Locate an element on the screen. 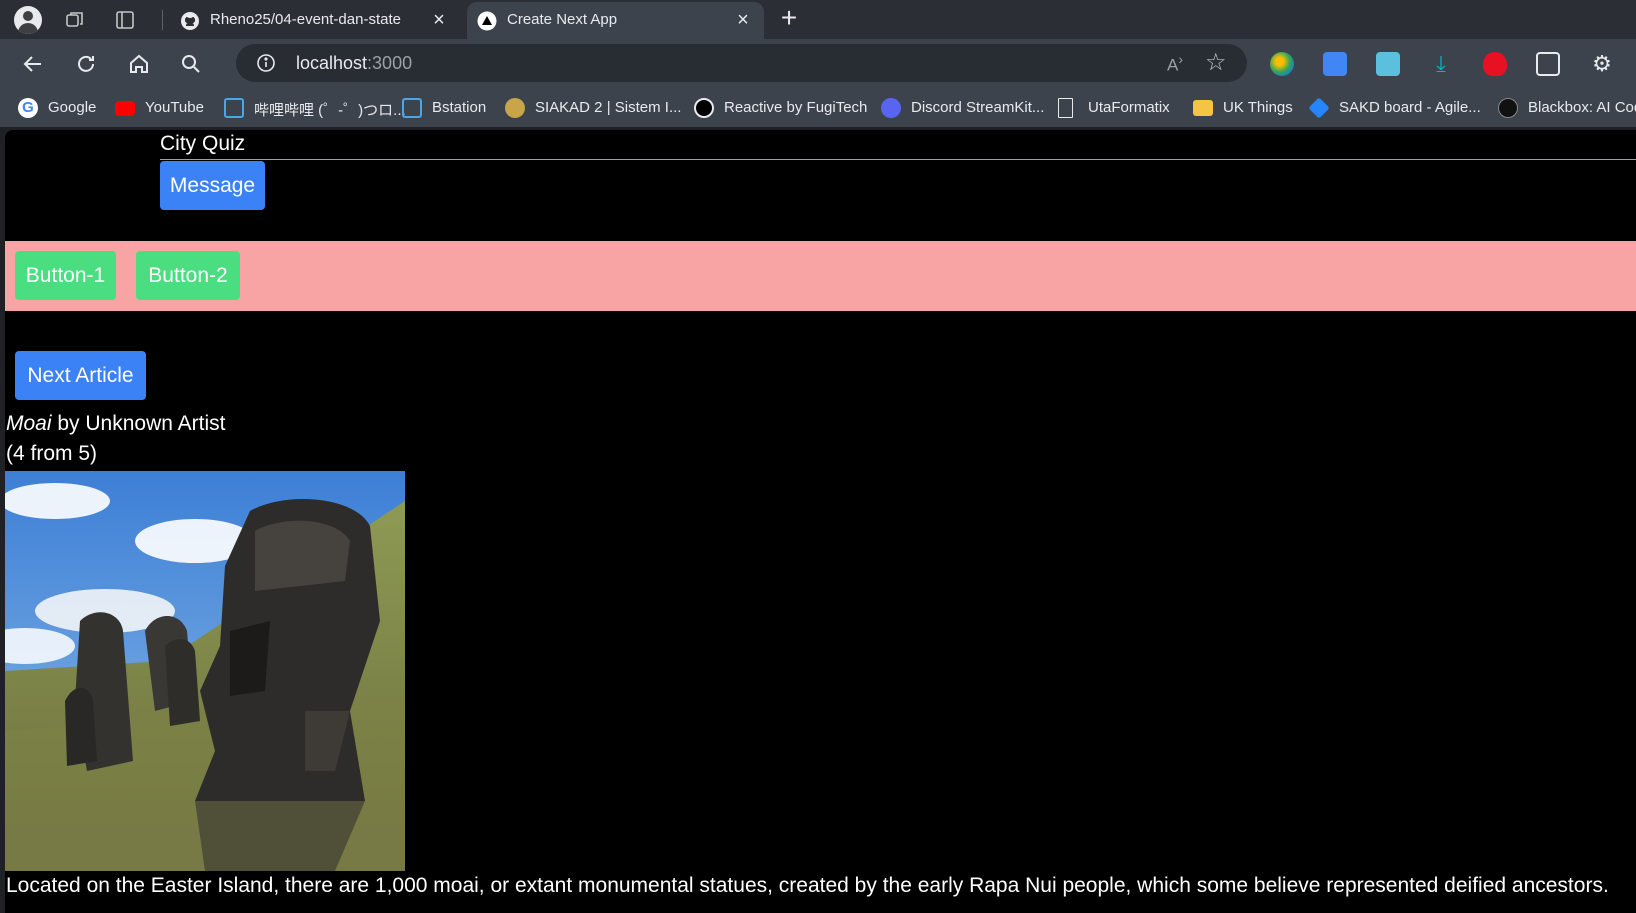 The image size is (1636, 913). address-bar: localhost:3000 A› ☆ is located at coordinates (741, 63).